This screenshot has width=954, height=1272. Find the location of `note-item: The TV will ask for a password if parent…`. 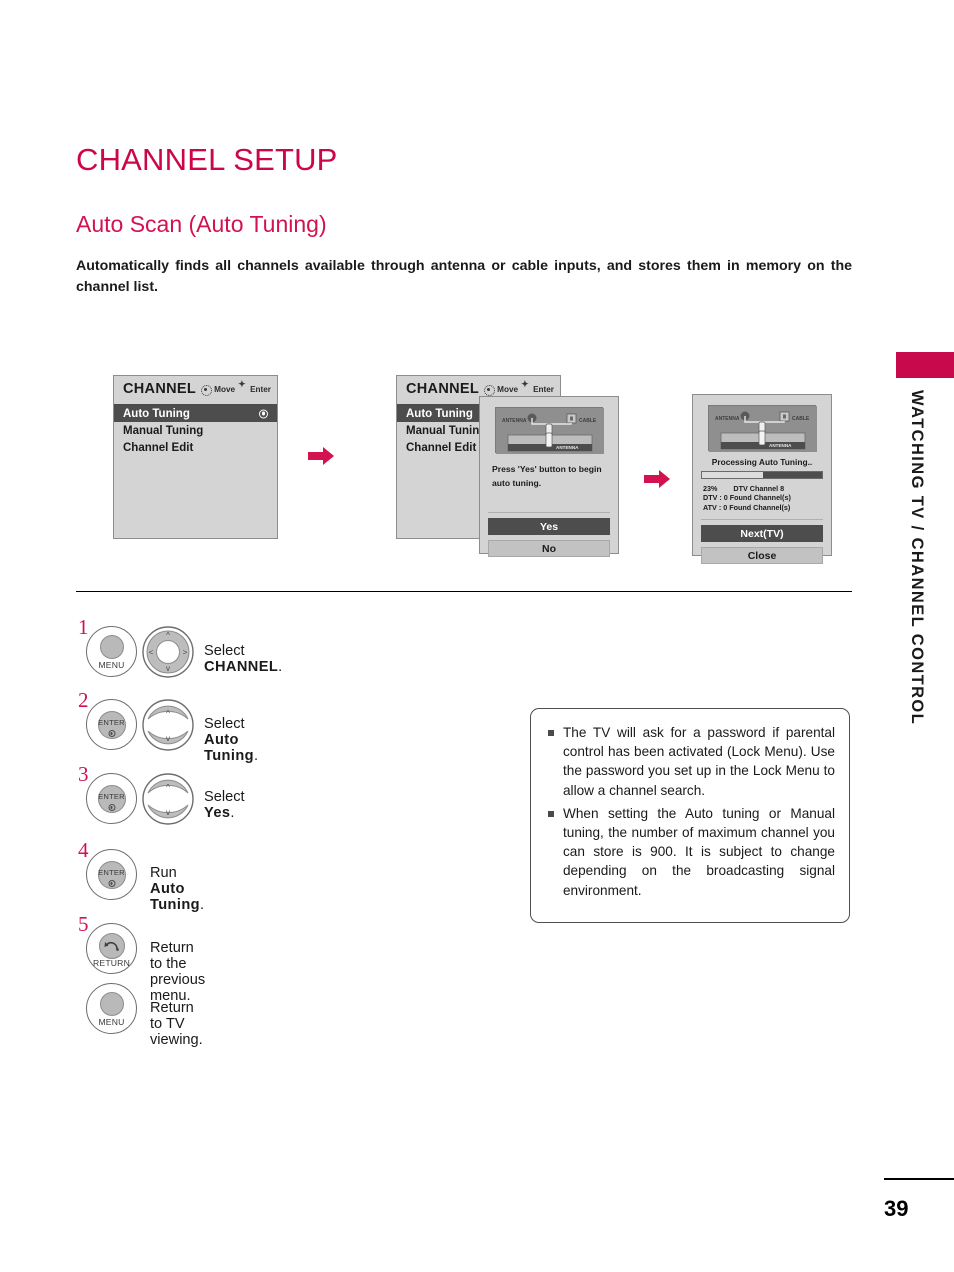

note-item: The TV will ask for a password if parent… is located at coordinates (691, 761).